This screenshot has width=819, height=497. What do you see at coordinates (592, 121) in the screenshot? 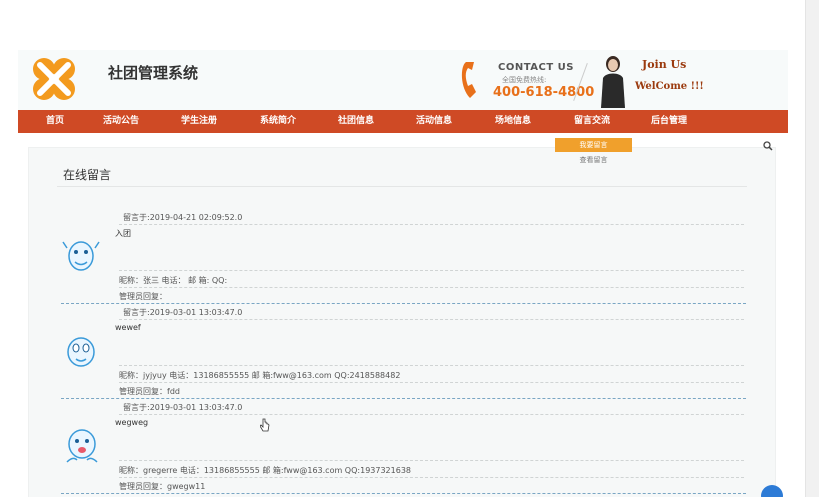
I see `nav-item-messages: 留言交流` at bounding box center [592, 121].